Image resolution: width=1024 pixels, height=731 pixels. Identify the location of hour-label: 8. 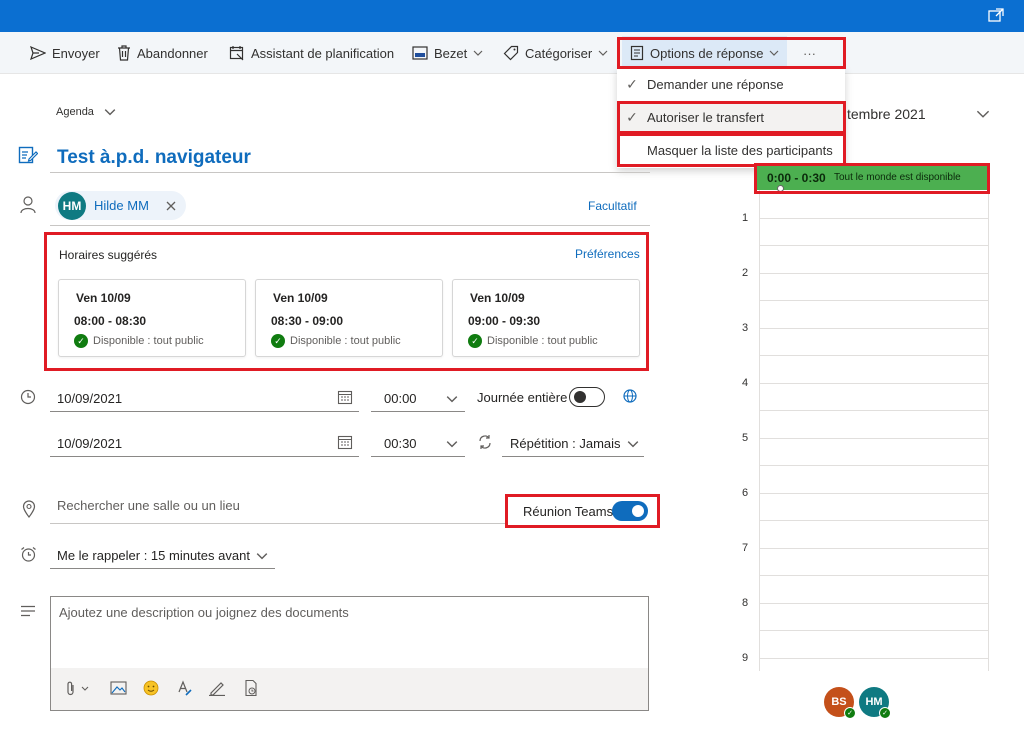
(745, 603).